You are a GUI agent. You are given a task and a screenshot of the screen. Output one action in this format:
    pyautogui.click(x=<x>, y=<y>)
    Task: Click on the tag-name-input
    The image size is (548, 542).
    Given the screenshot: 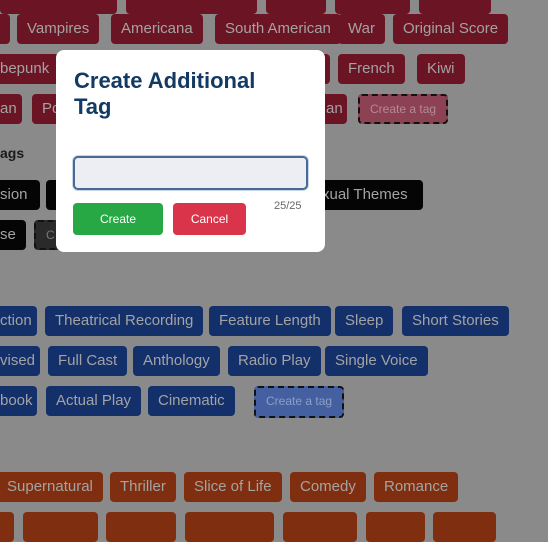 What is the action you would take?
    pyautogui.click(x=190, y=173)
    